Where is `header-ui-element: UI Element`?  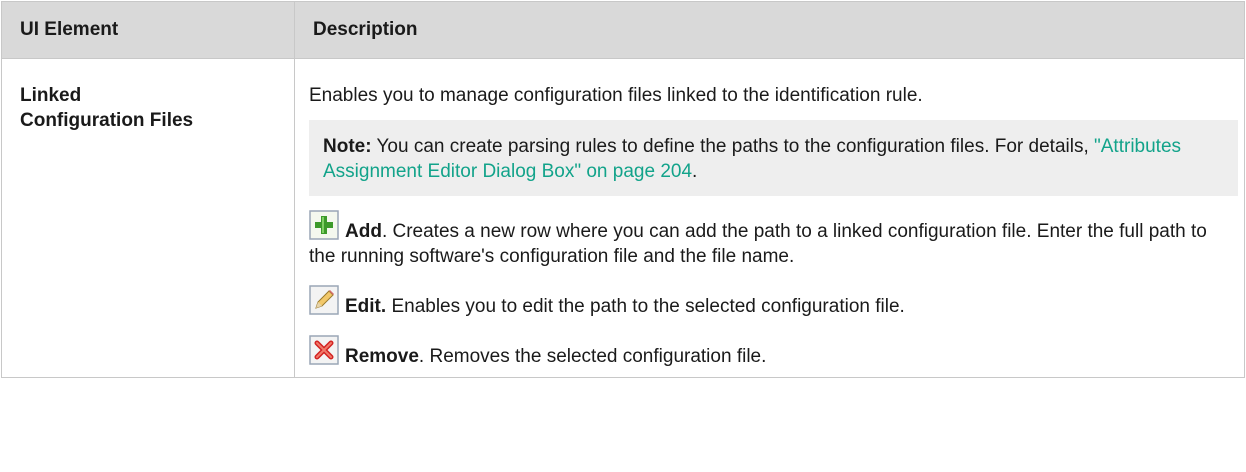
header-ui-element: UI Element is located at coordinates (148, 30).